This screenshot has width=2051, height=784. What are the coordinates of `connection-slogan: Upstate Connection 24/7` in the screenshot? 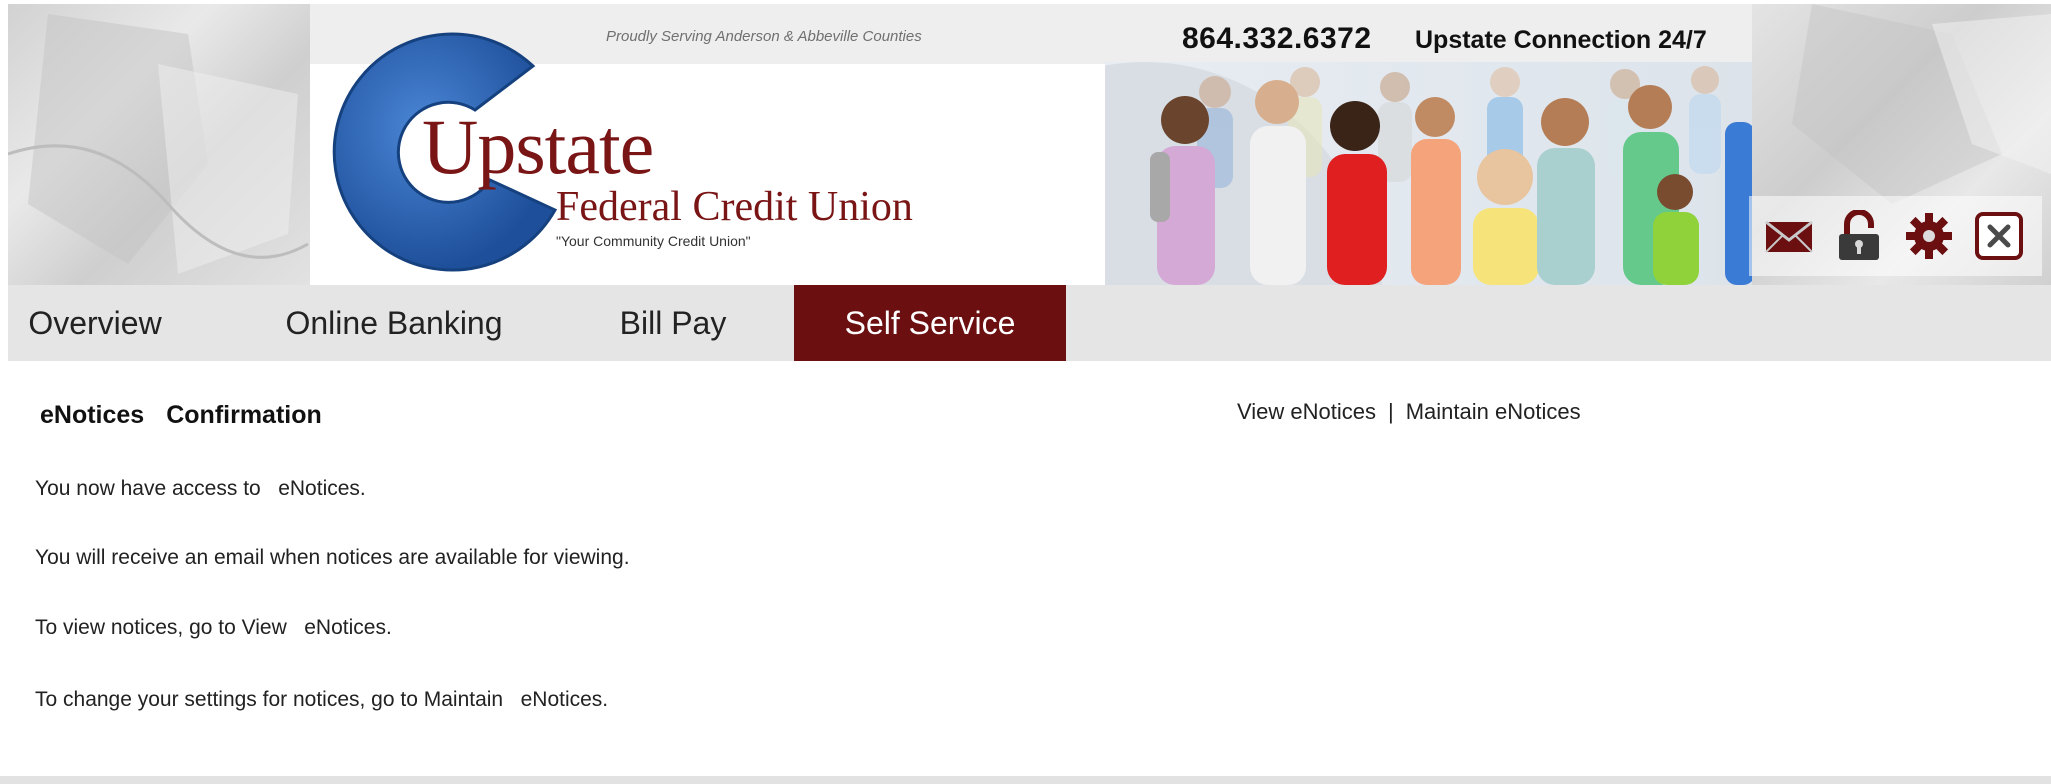 It's located at (1561, 40).